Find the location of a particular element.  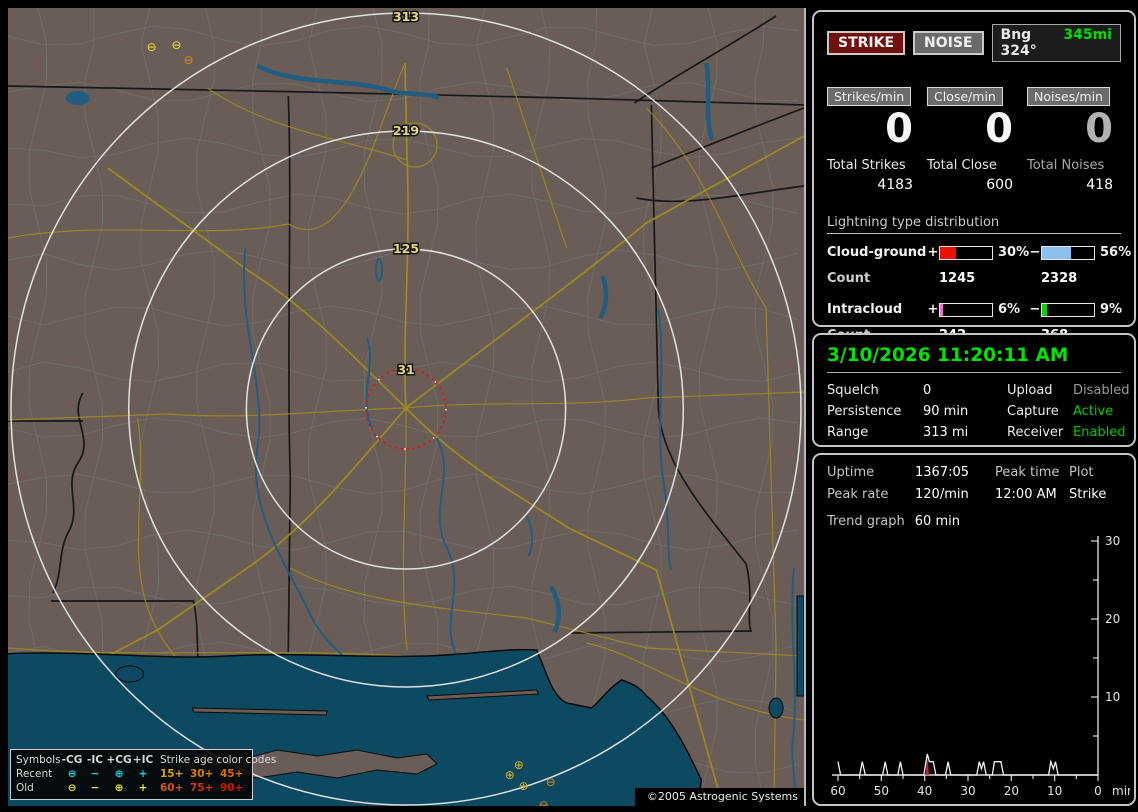

neg-ic-recent-icon: − is located at coordinates (95, 774).